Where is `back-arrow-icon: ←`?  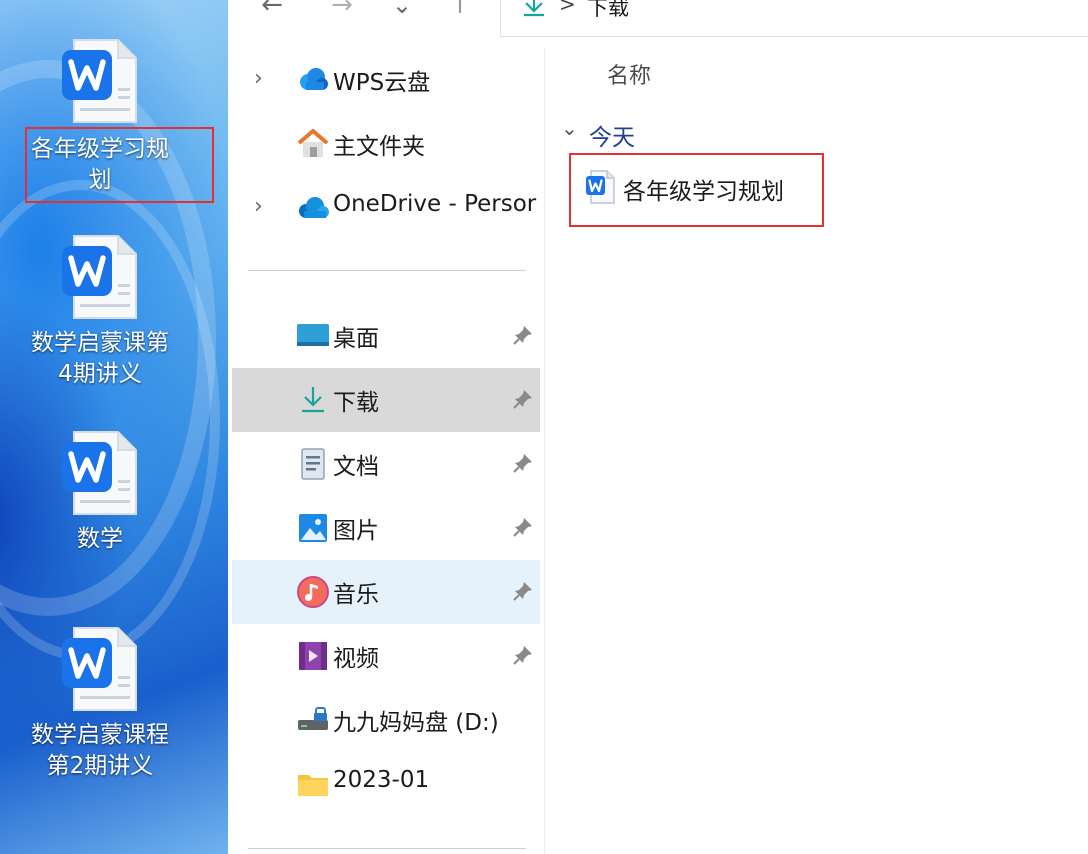
back-arrow-icon: ← is located at coordinates (272, 10).